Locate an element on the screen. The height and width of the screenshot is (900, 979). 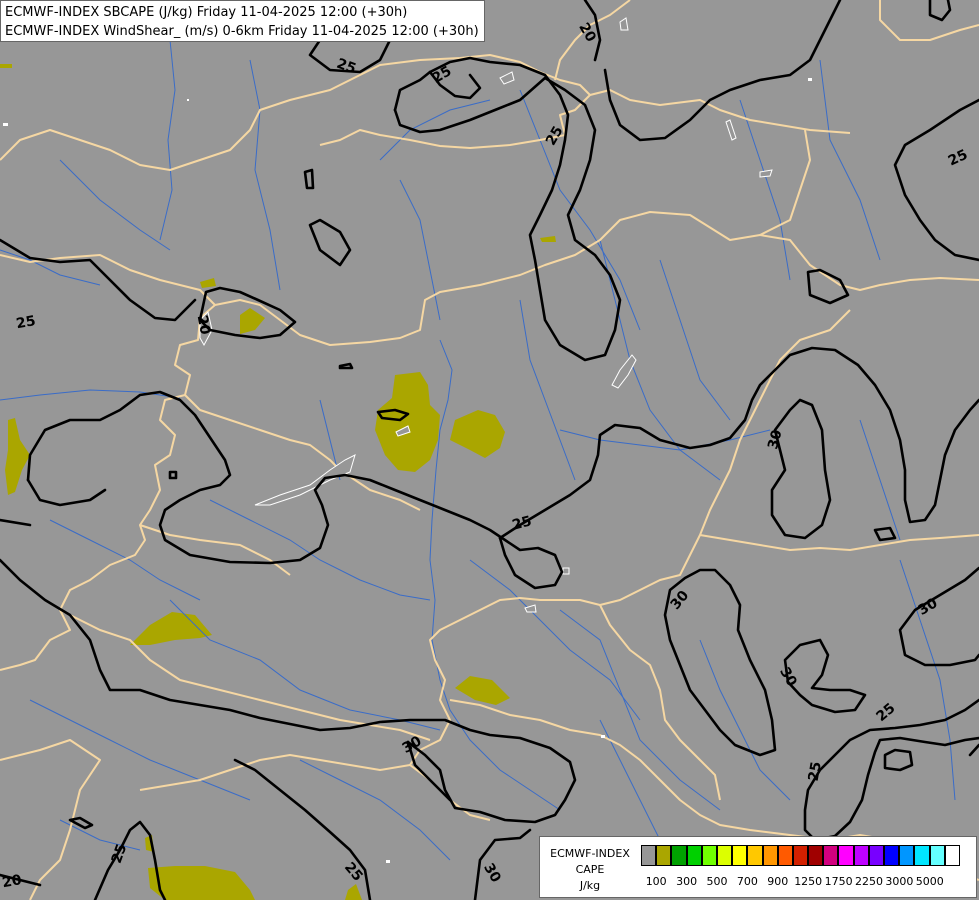
legend-color-scale is located at coordinates (800, 855).